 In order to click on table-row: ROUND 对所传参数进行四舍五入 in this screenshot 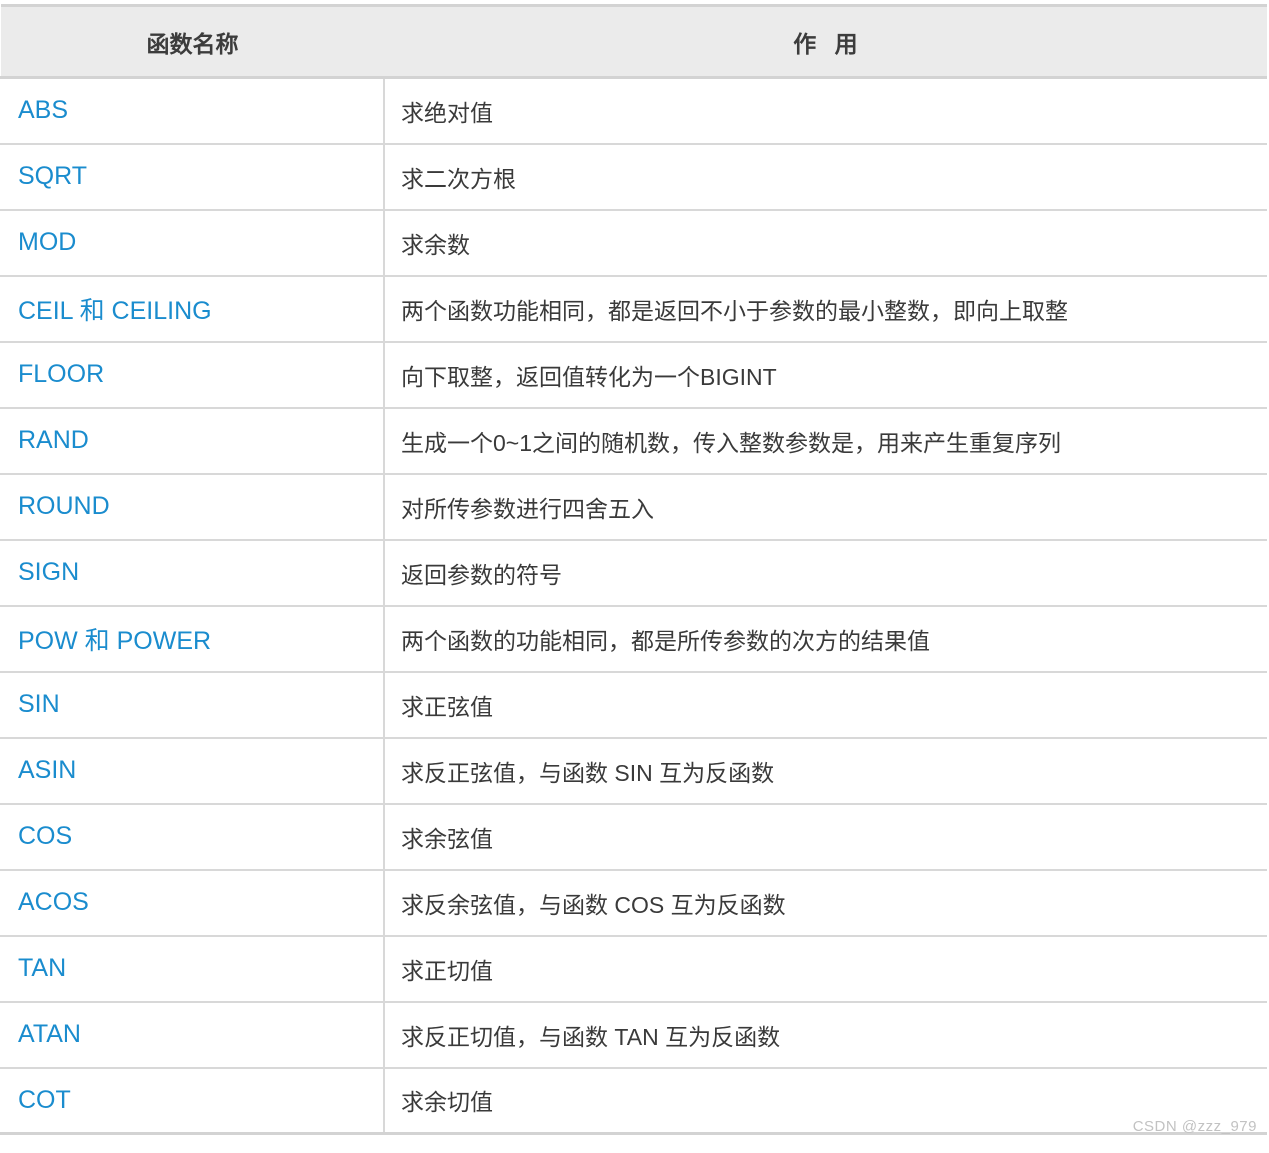, I will do `click(633, 507)`.